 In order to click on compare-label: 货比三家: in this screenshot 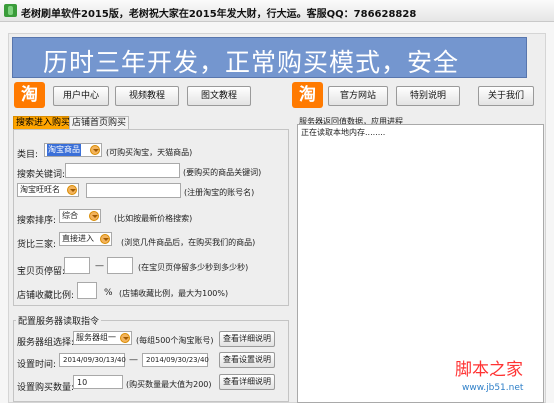, I will do `click(37, 245)`.